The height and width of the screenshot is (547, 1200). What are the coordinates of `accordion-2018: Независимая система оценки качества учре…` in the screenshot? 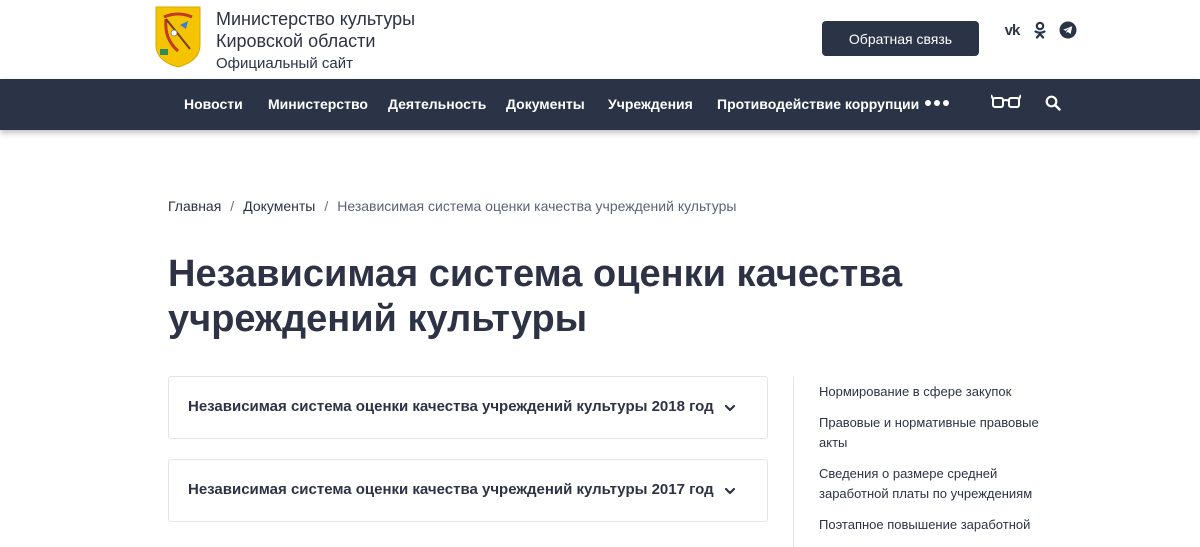 It's located at (468, 407).